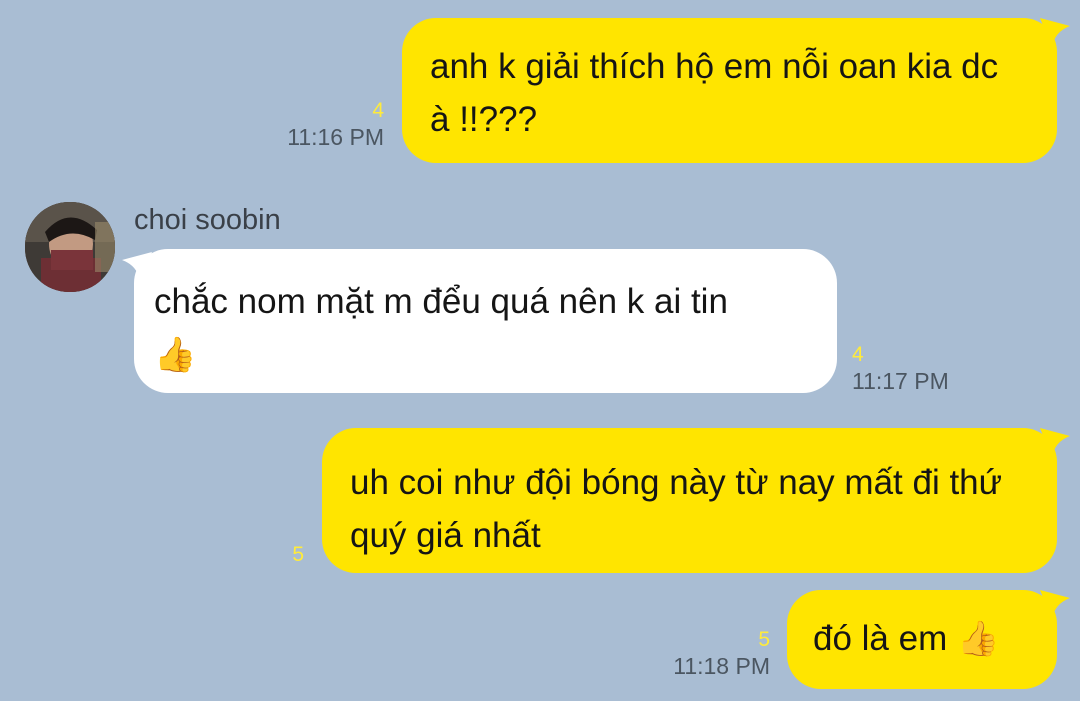 Image resolution: width=1080 pixels, height=701 pixels. What do you see at coordinates (721, 666) in the screenshot?
I see `message-time: 11:18 PM` at bounding box center [721, 666].